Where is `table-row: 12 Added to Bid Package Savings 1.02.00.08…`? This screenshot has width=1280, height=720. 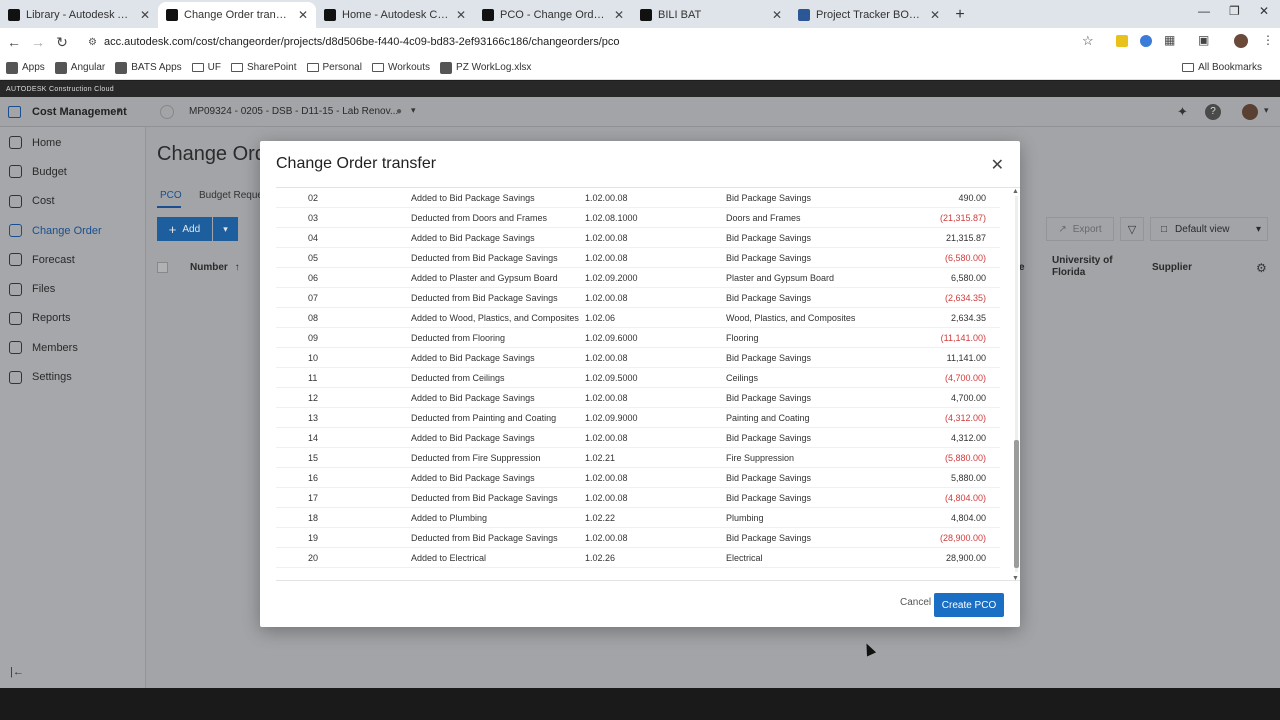 table-row: 12 Added to Bid Package Savings 1.02.00.08… is located at coordinates (638, 398).